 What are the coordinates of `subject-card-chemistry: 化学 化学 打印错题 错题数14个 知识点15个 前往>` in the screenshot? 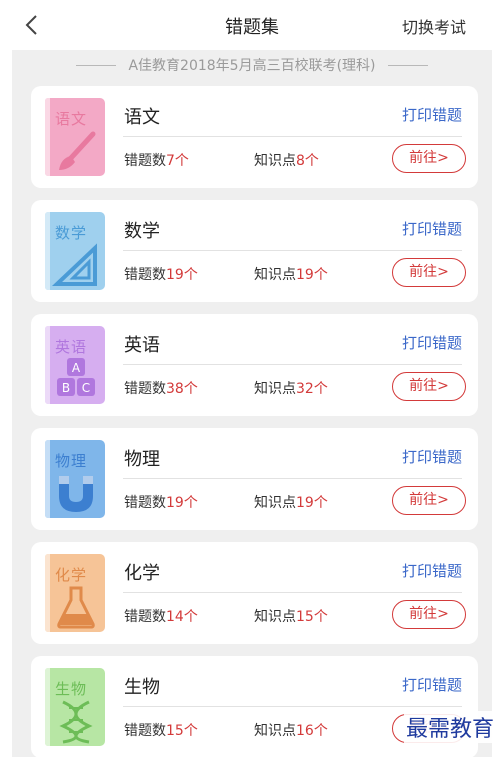 It's located at (254, 593).